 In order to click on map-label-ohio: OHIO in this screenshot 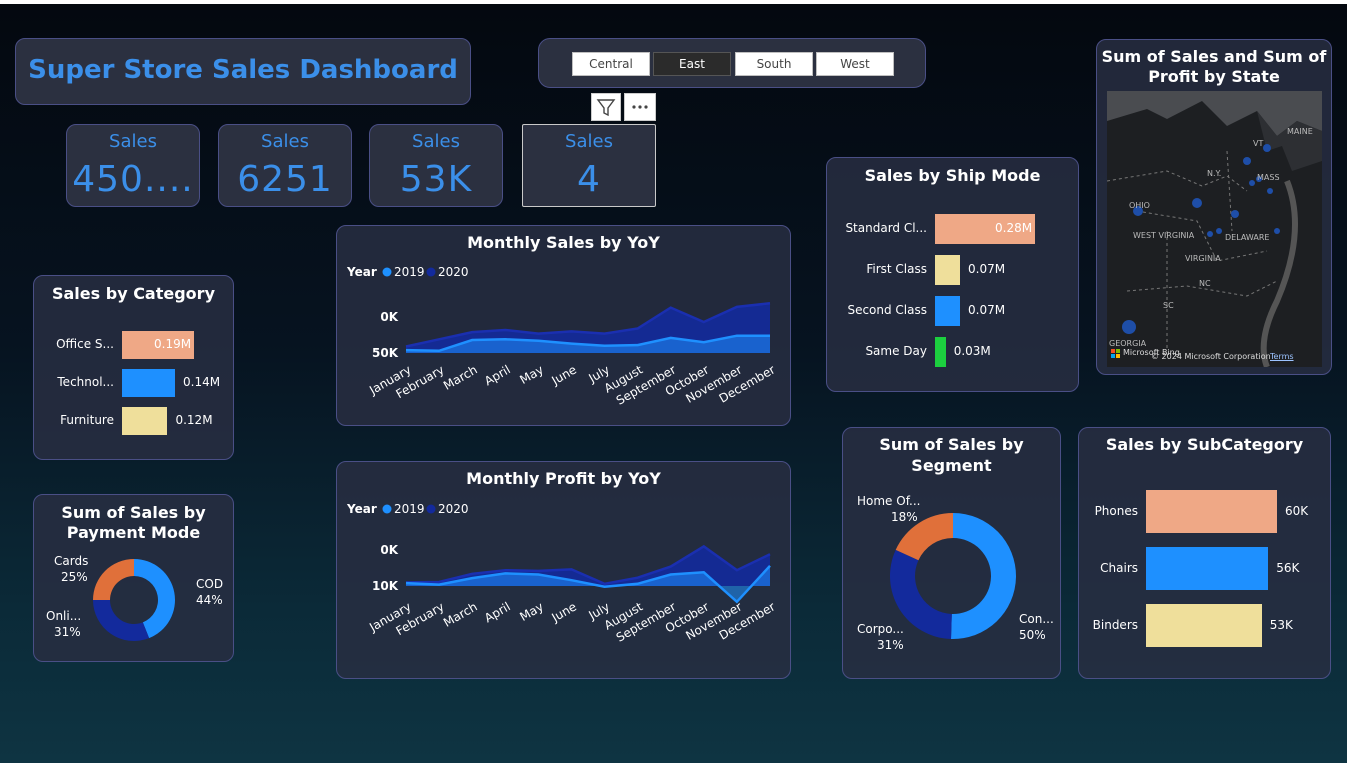, I will do `click(1139, 205)`.